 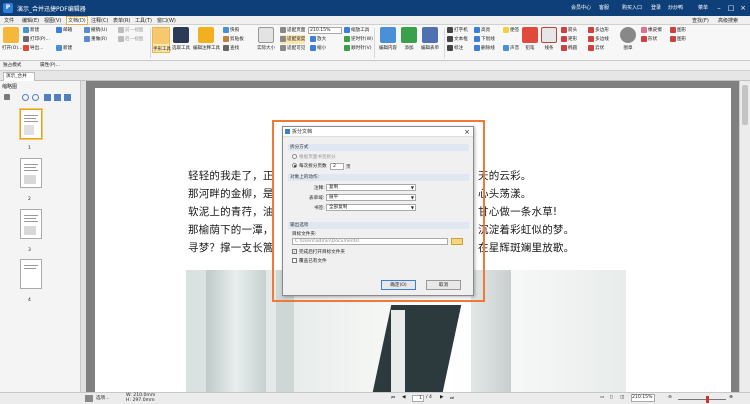 What do you see at coordinates (266, 39) in the screenshot?
I see `actual-size-button: 实际大小` at bounding box center [266, 39].